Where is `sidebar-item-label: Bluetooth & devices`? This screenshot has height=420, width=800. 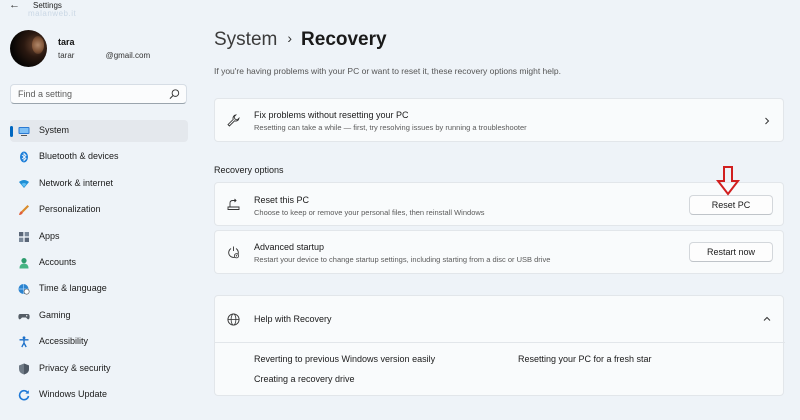
sidebar-item-label: Bluetooth & devices is located at coordinates (79, 156).